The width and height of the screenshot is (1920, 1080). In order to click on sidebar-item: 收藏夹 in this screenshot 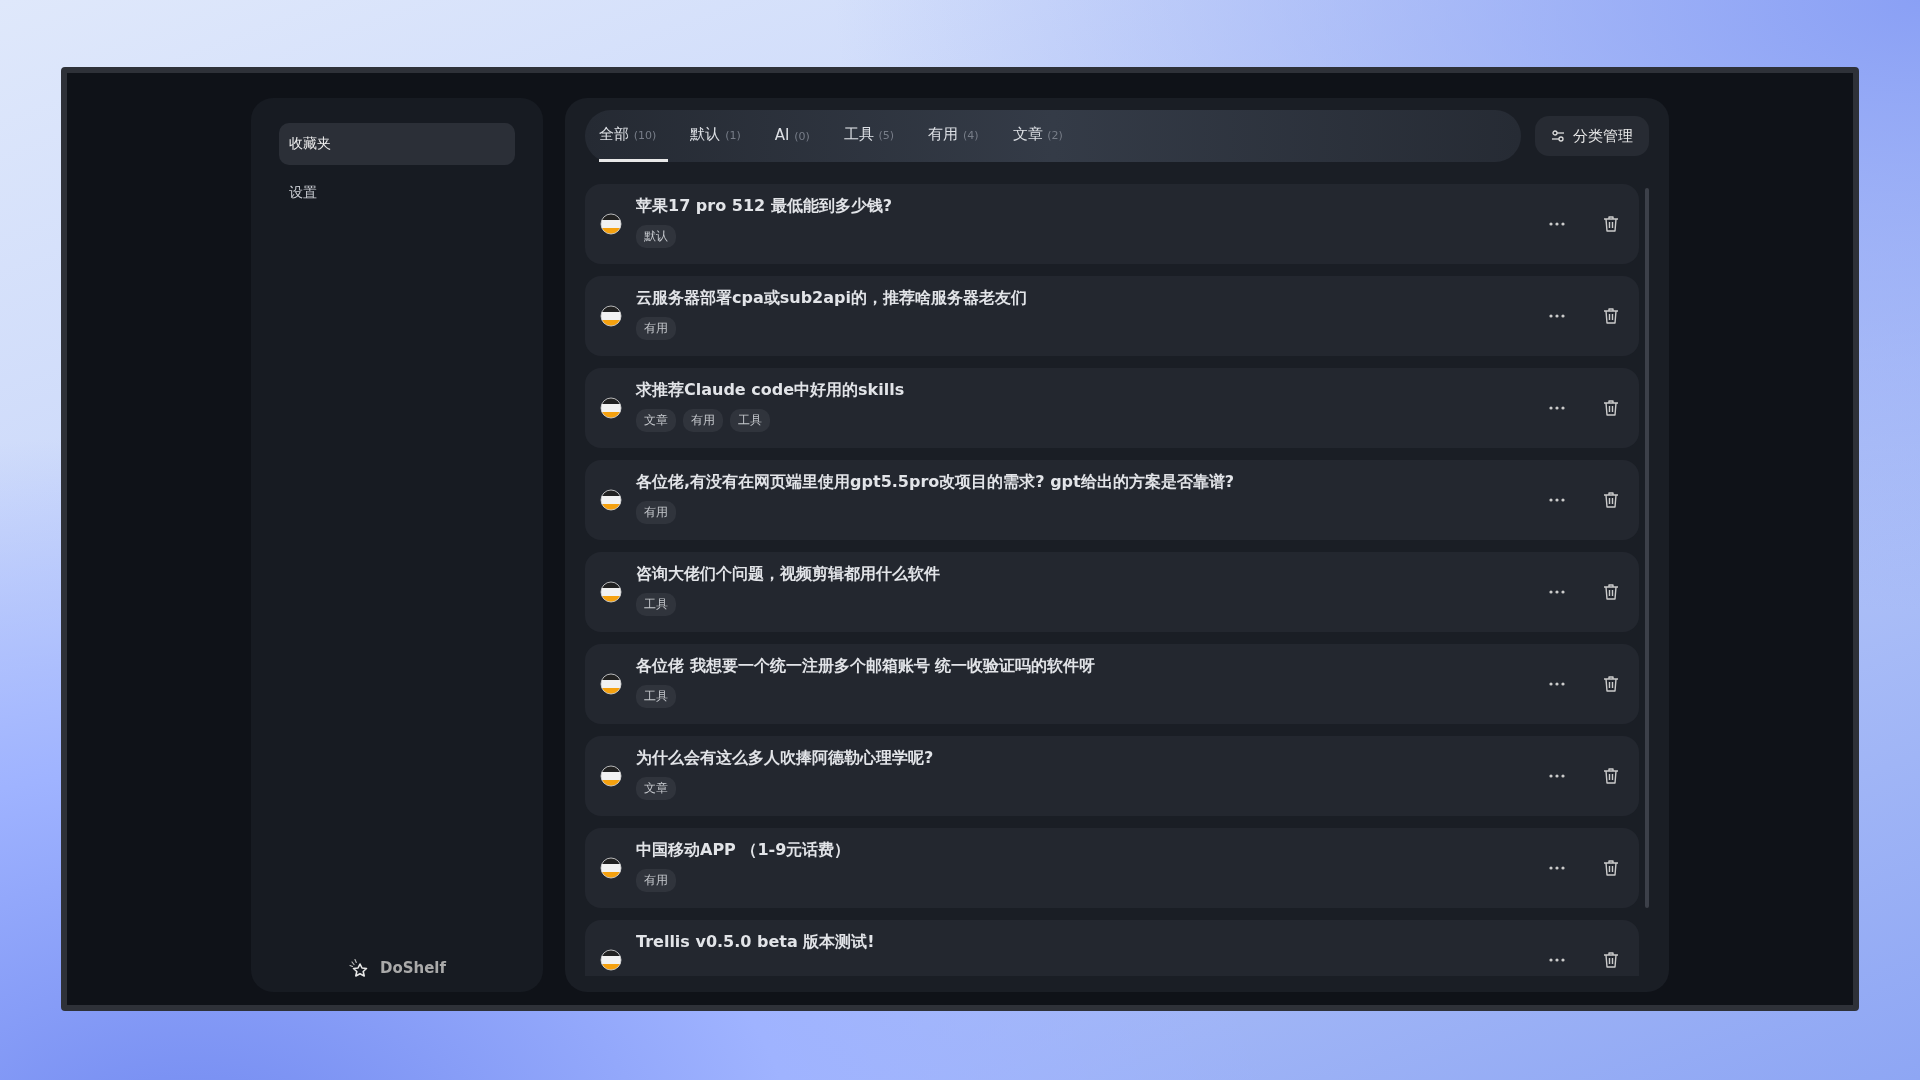, I will do `click(397, 144)`.